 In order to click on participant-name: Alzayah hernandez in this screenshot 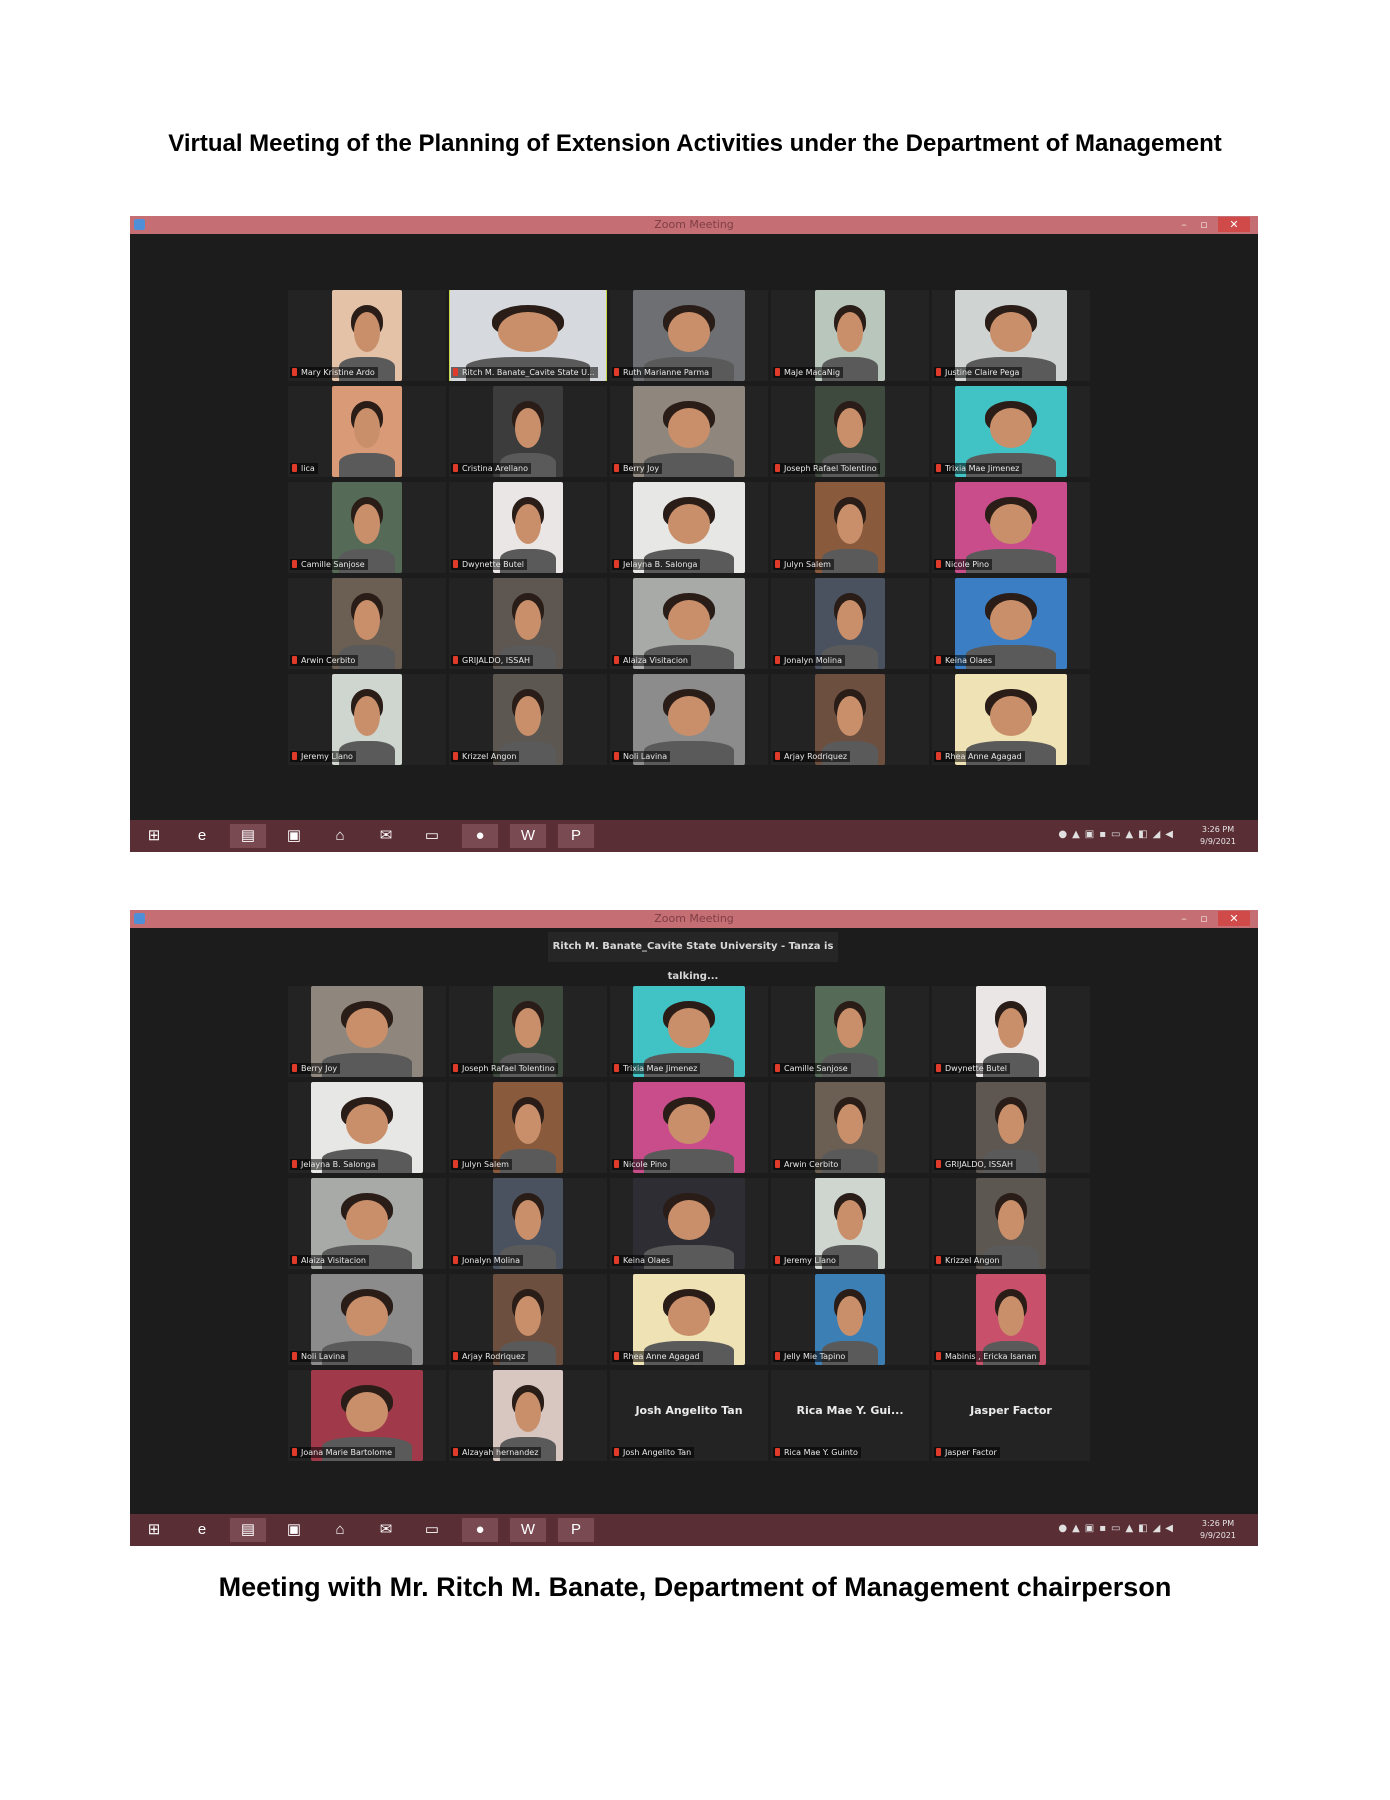, I will do `click(500, 1452)`.